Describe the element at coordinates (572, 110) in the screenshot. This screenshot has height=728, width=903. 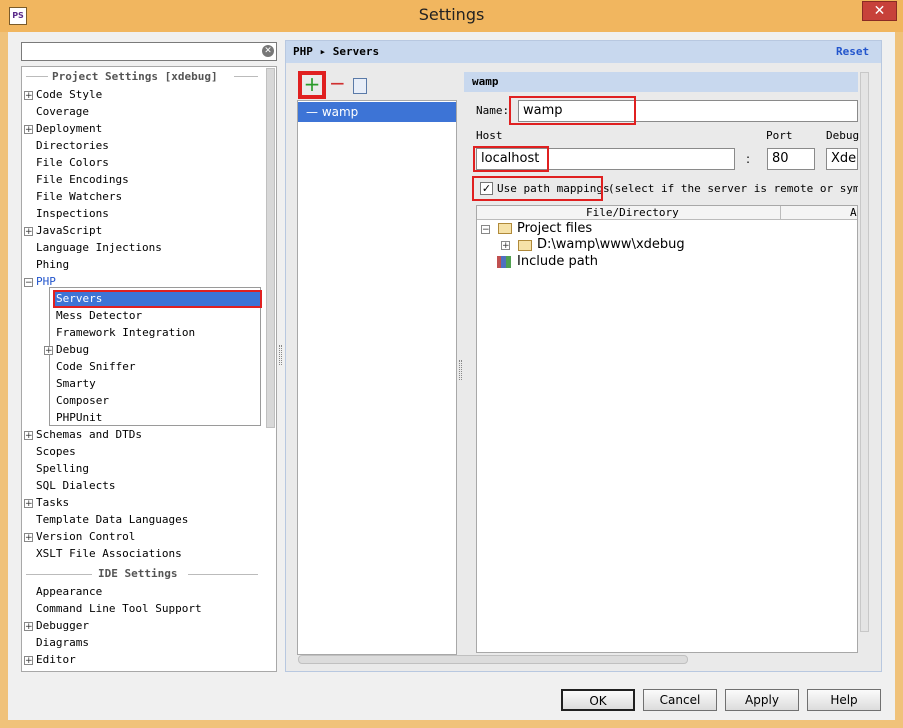
I see `name-highlight-box` at that location.